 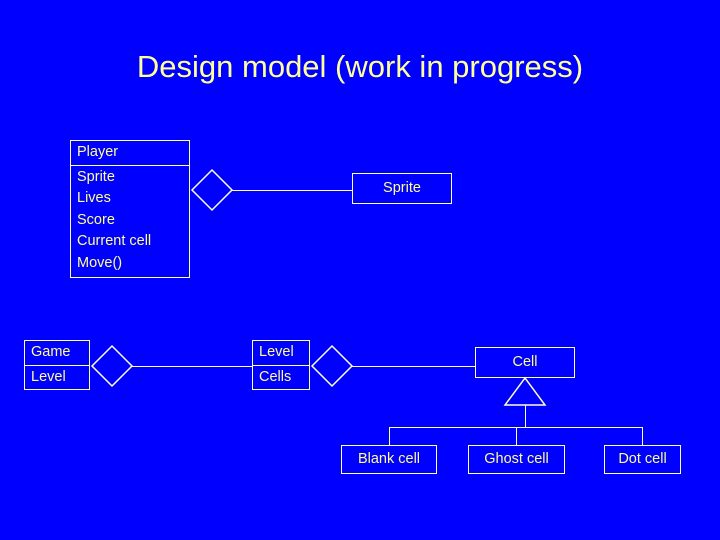 What do you see at coordinates (389, 436) in the screenshot?
I see `connector-bus-blank-cell` at bounding box center [389, 436].